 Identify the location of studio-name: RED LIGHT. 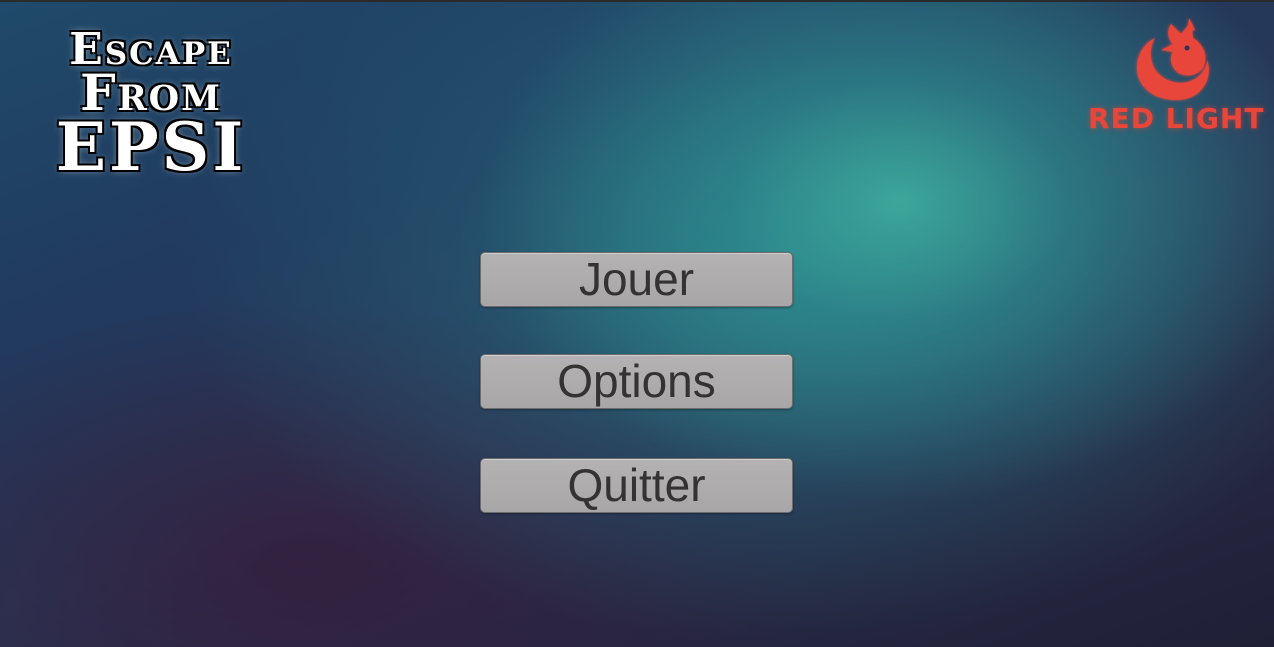
(1176, 118).